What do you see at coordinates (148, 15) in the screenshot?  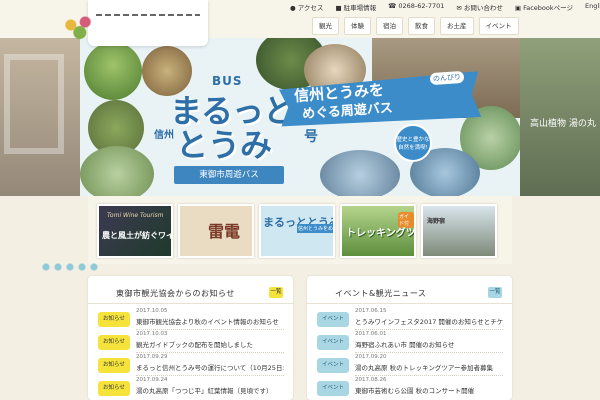 I see `logo-text-graphic` at bounding box center [148, 15].